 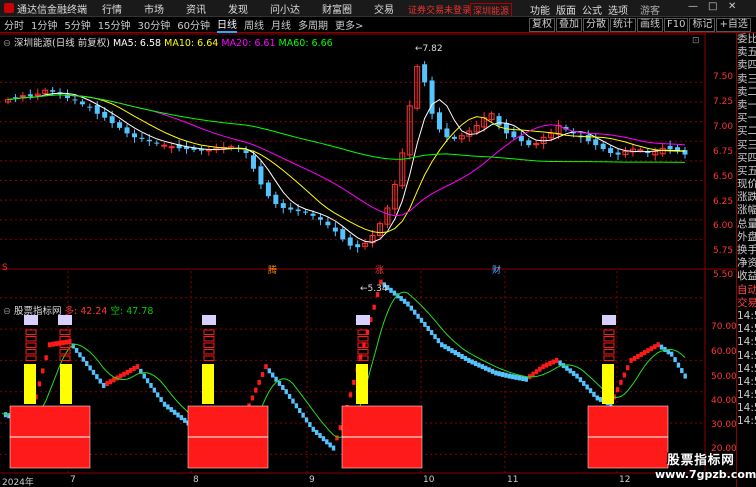 I want to click on menu-wenxiaoda: 问小达, so click(x=285, y=8).